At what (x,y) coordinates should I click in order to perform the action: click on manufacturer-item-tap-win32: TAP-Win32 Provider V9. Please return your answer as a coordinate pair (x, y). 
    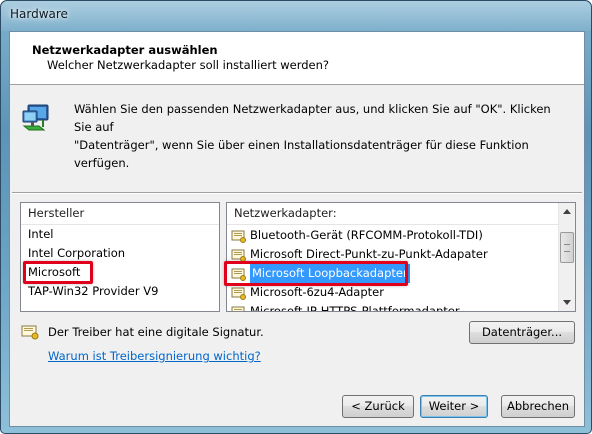
    Looking at the image, I should click on (120, 291).